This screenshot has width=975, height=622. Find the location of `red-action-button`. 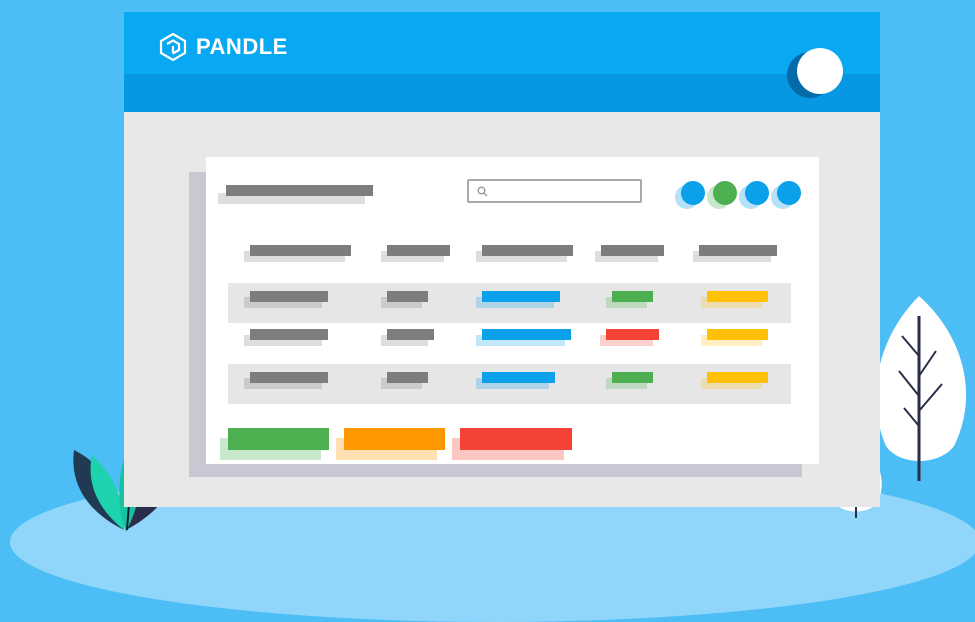

red-action-button is located at coordinates (516, 439).